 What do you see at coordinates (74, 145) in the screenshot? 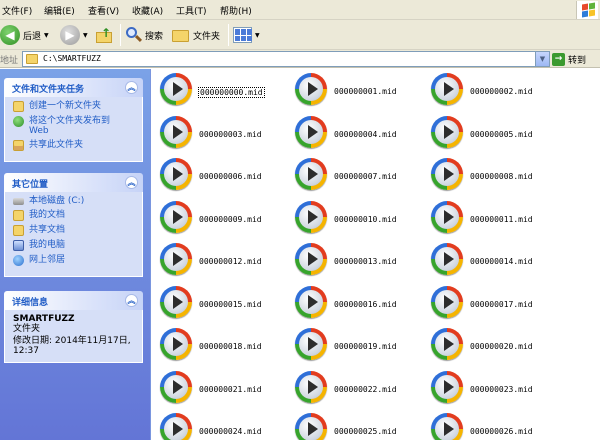
I see `task-share-folder: 共享此文件夹` at bounding box center [74, 145].